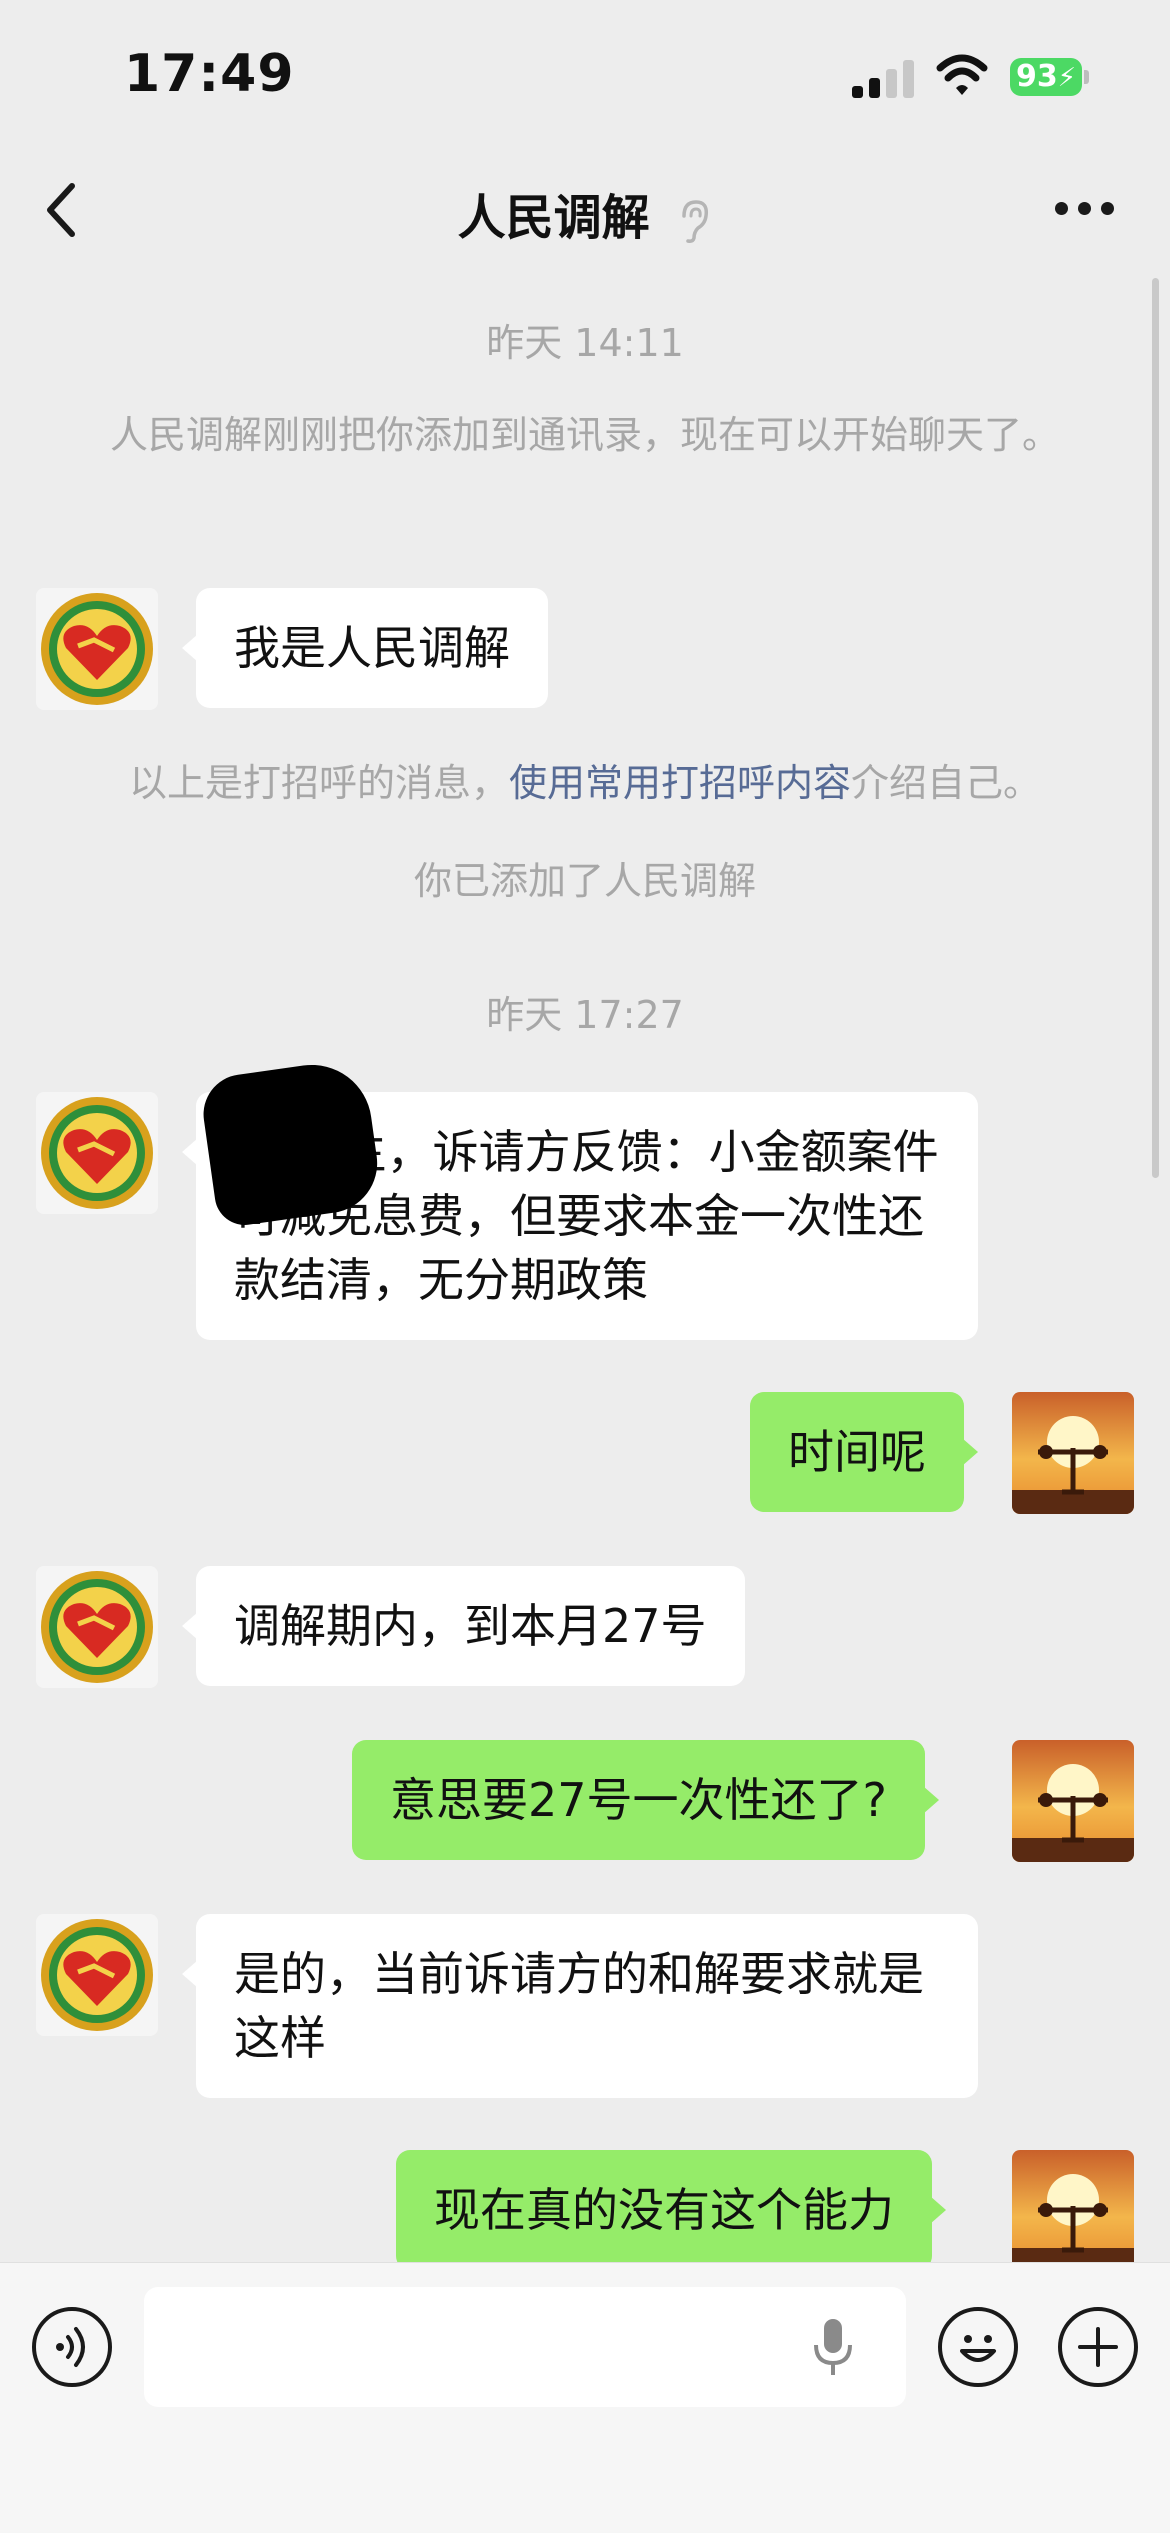 The width and height of the screenshot is (1170, 2533). I want to click on message-bubble-sent: 意思要27号一次性还了?, so click(645, 1800).